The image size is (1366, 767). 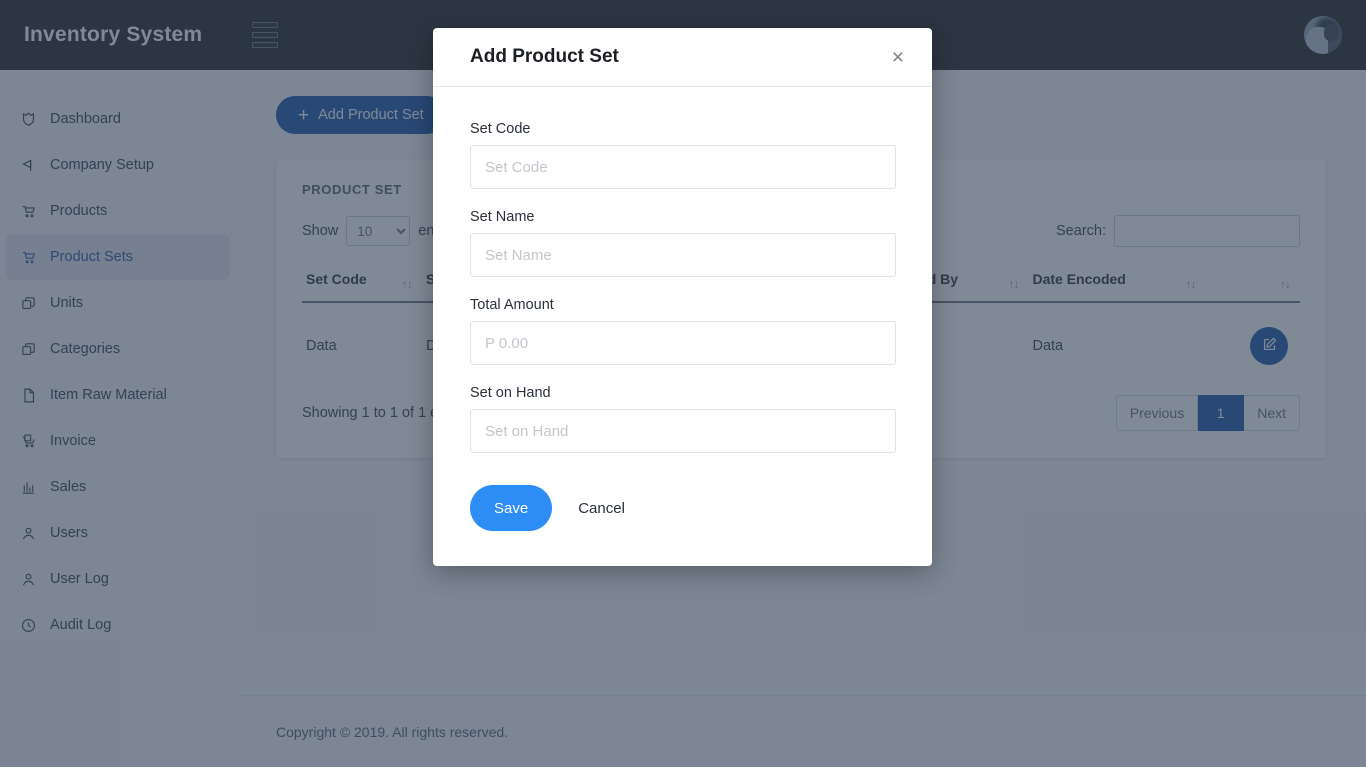 I want to click on form-field: Set Code, so click(x=683, y=155).